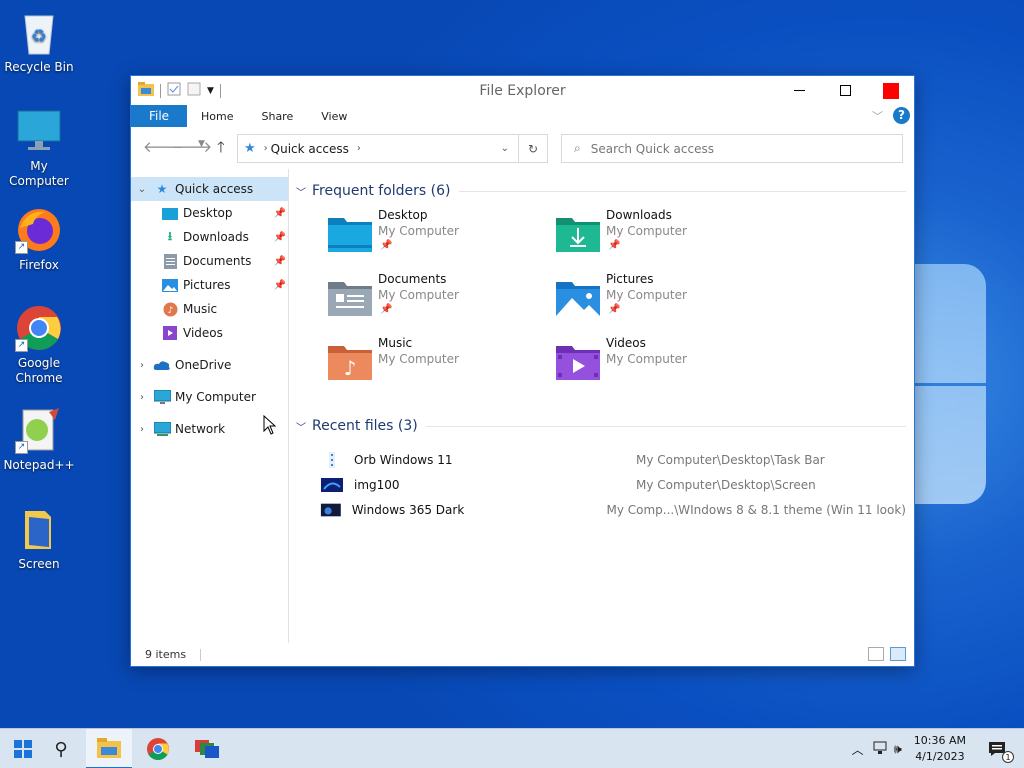 This screenshot has width=1024, height=768. I want to click on desktop-icon-my-computer: My Computer, so click(39, 148).